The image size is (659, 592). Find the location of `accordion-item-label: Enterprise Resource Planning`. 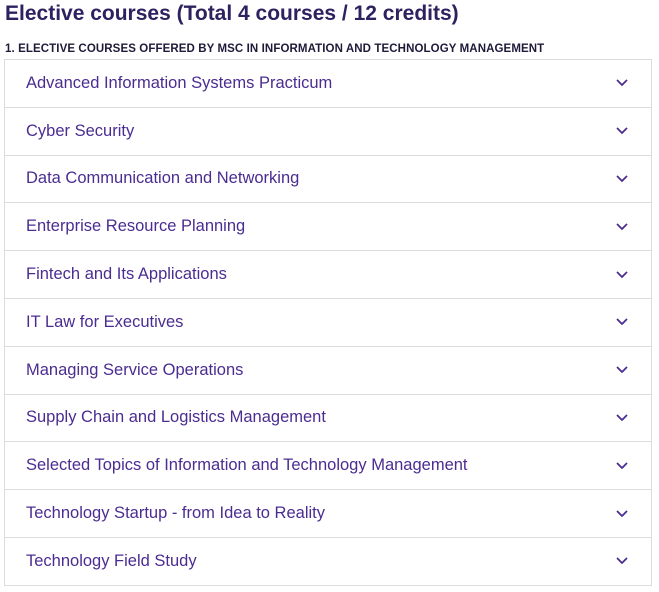

accordion-item-label: Enterprise Resource Planning is located at coordinates (136, 226).